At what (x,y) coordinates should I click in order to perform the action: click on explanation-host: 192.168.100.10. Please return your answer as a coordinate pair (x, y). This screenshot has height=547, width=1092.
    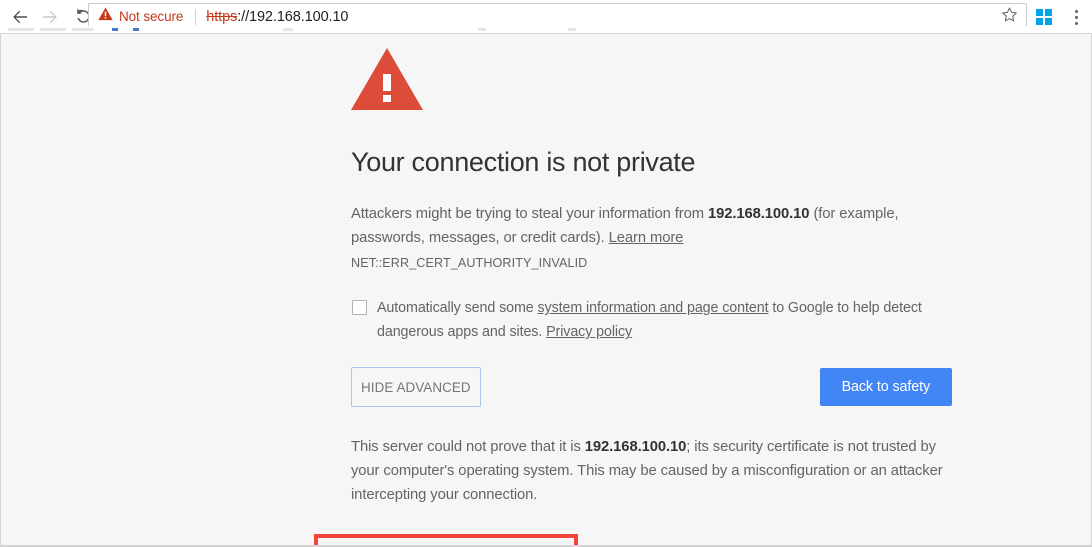
    Looking at the image, I should click on (758, 214).